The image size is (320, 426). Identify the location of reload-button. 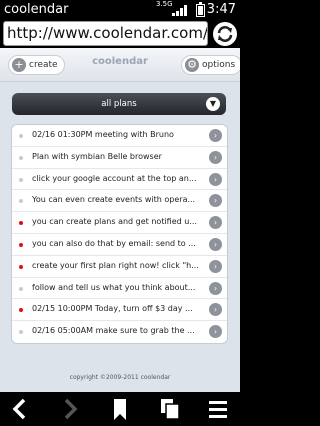
(225, 34).